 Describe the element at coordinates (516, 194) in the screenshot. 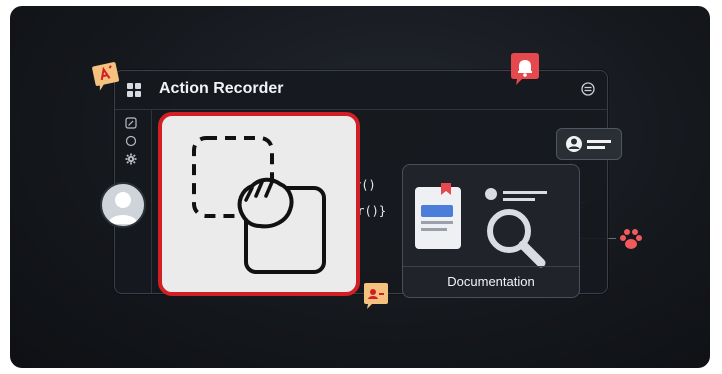

I see `person-icon` at that location.